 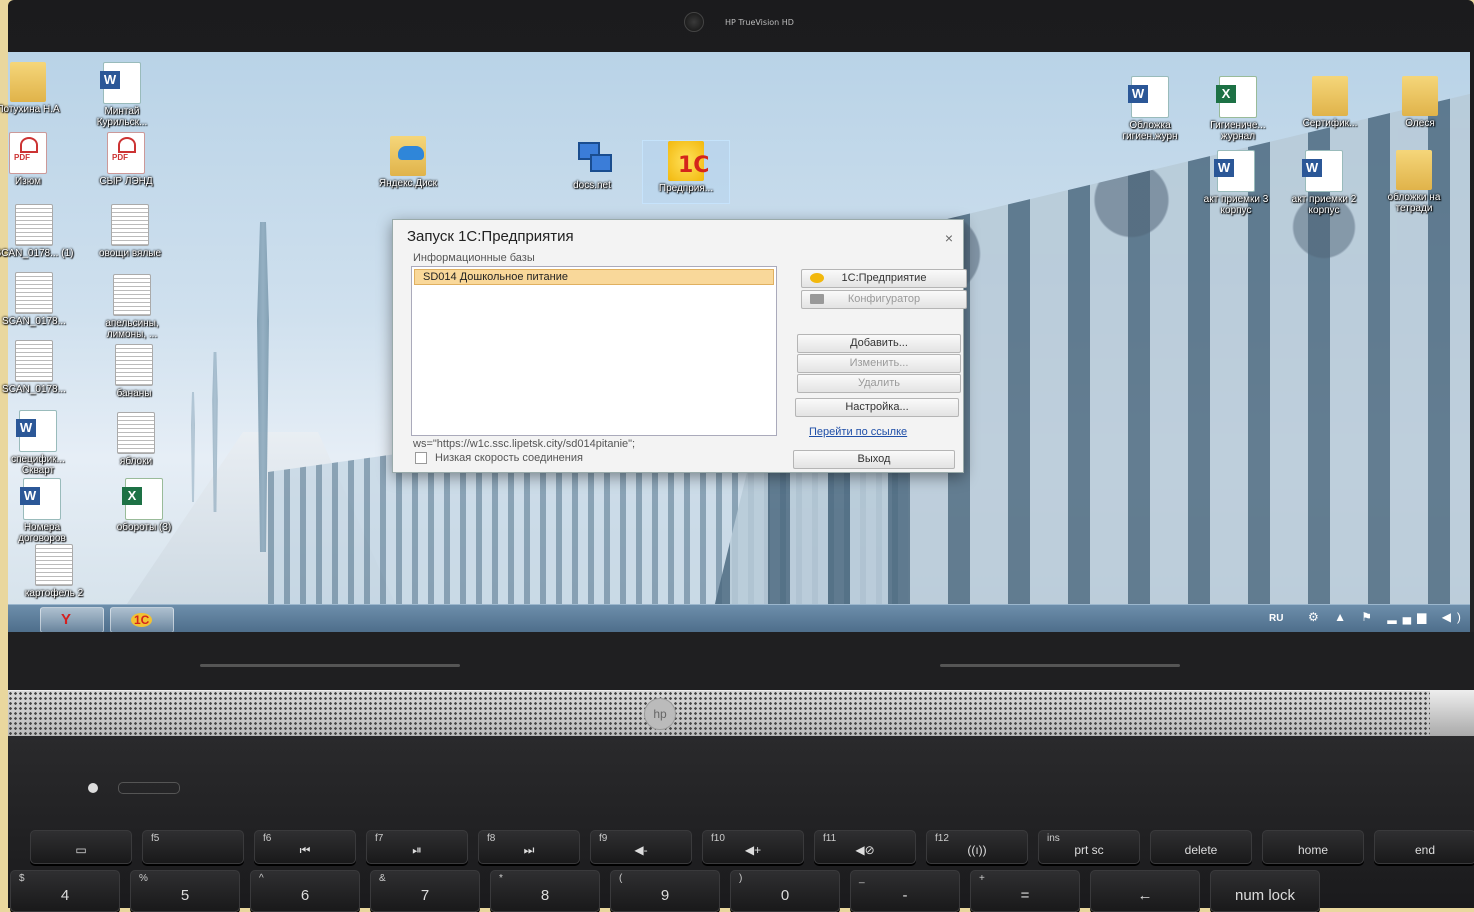 I want to click on key-label: ⏭, so click(x=529, y=850).